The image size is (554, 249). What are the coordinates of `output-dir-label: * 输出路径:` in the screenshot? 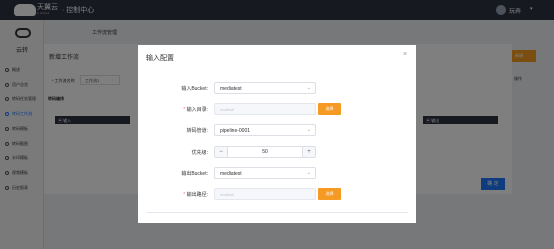 It's located at (195, 195).